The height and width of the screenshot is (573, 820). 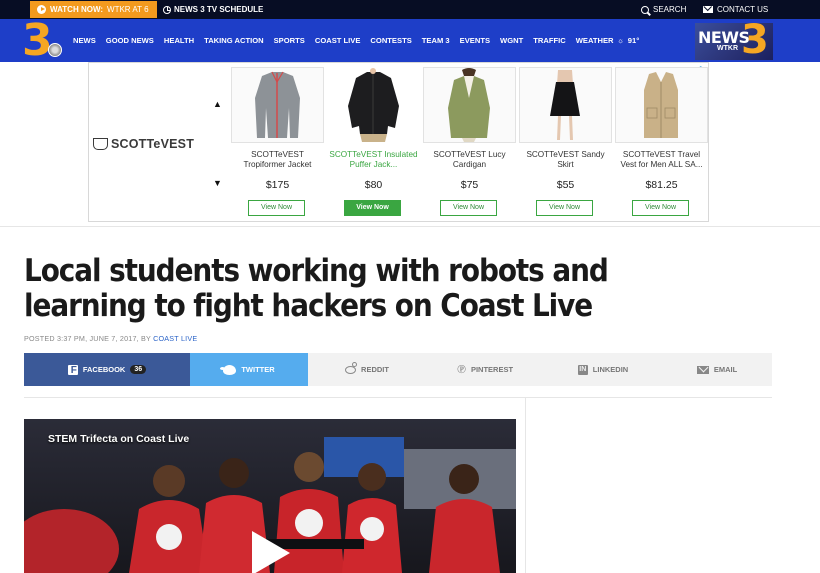 I want to click on nav-item-taking-action: TAKING ACTION, so click(x=233, y=40).